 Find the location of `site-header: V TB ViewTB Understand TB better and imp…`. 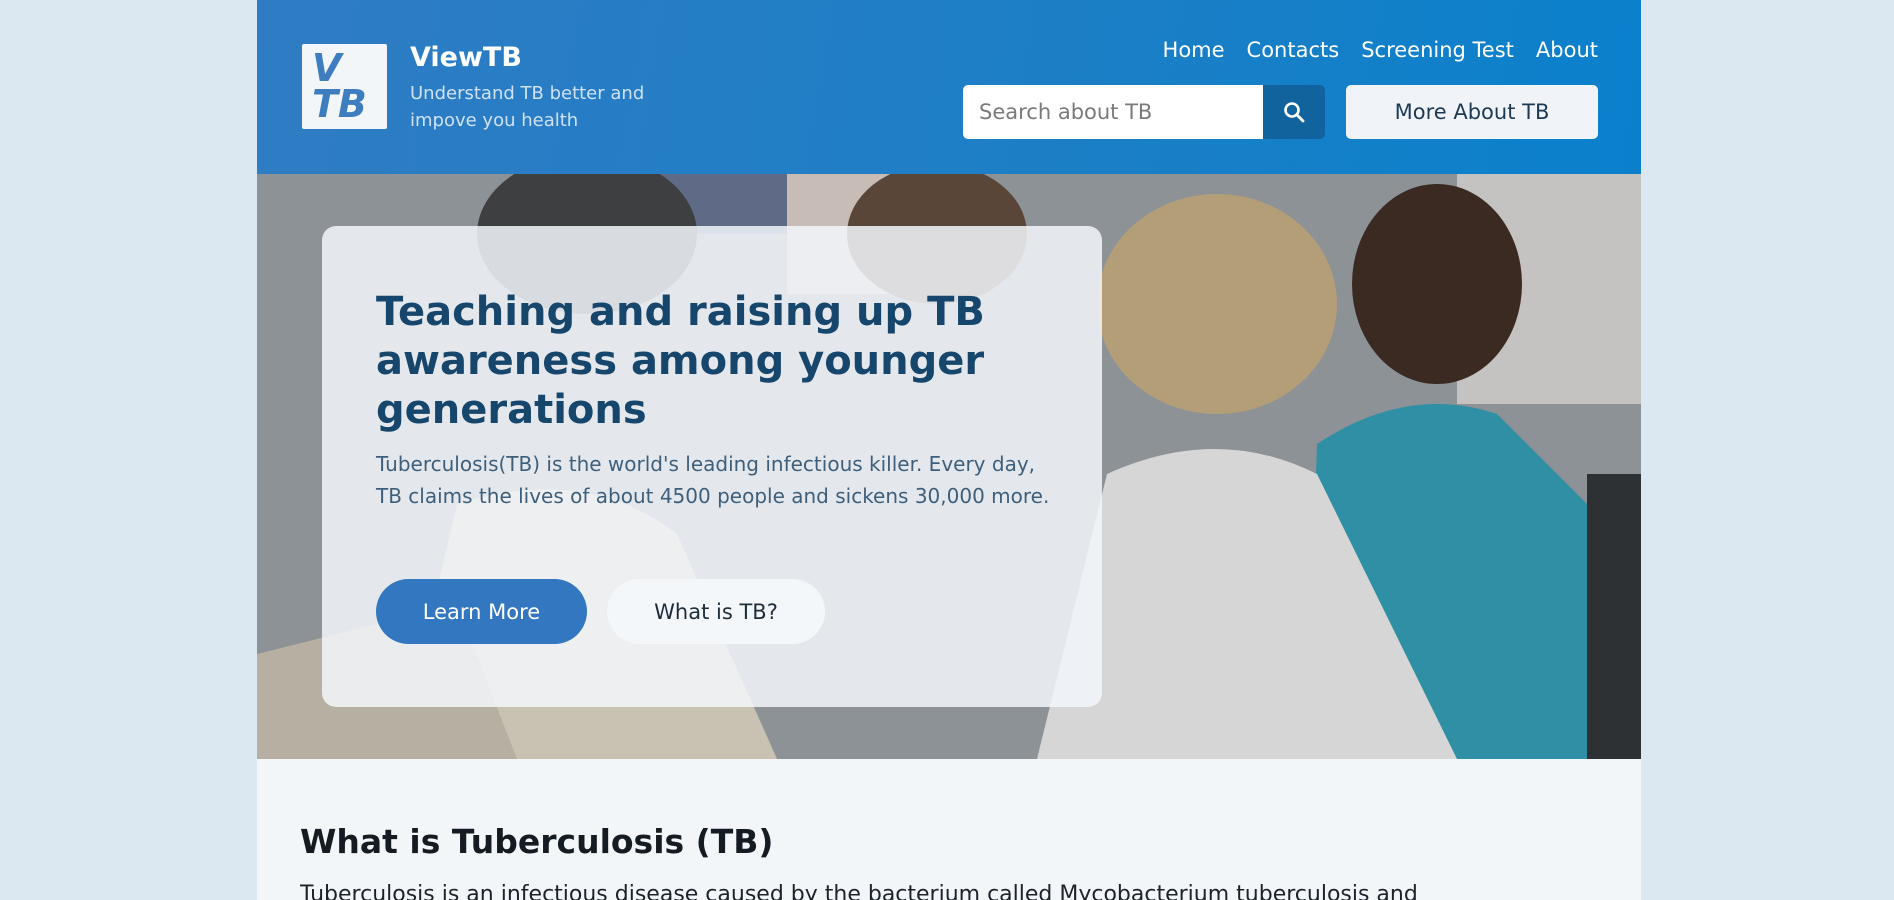

site-header: V TB ViewTB Understand TB better and imp… is located at coordinates (949, 87).